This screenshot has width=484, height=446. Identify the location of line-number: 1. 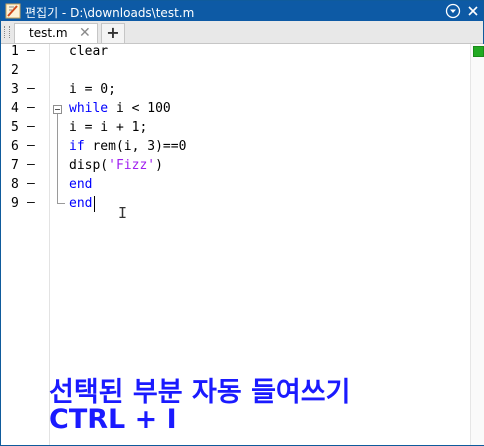
(15, 51).